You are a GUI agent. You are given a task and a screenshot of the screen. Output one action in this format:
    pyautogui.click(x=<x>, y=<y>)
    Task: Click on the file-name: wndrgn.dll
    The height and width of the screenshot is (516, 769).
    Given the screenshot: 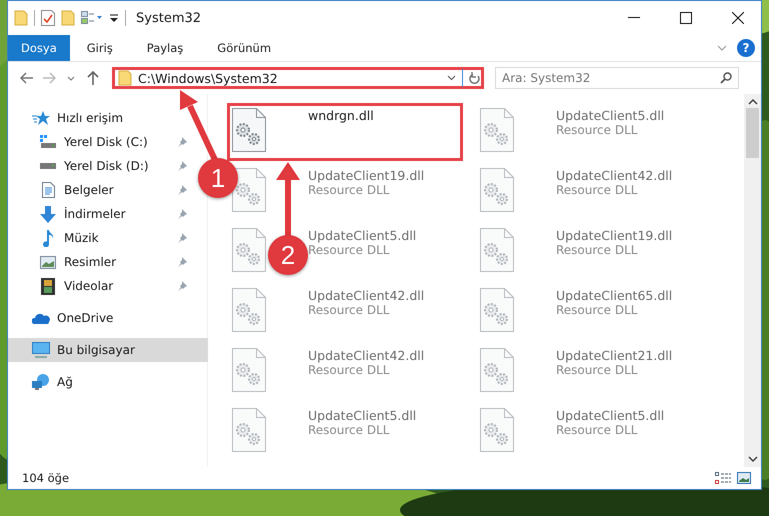 What is the action you would take?
    pyautogui.click(x=341, y=115)
    